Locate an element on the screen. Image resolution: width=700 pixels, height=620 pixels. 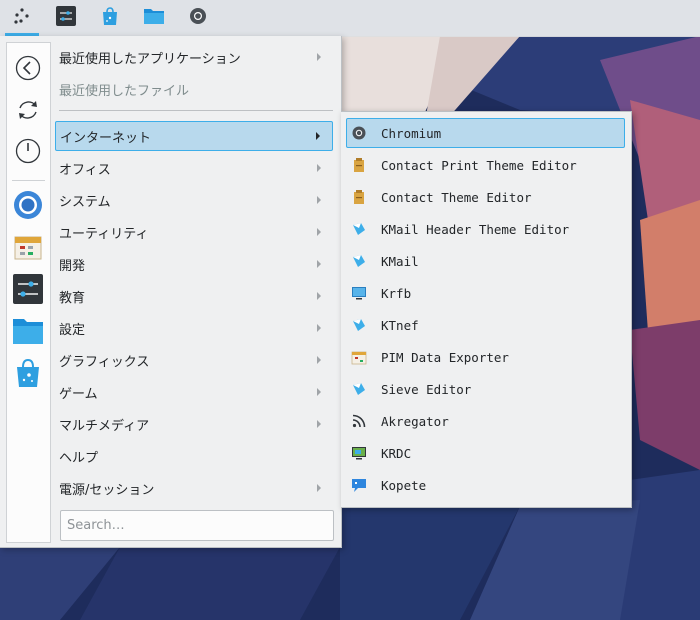
submenu-item: Sieve Editor is located at coordinates (485, 389).